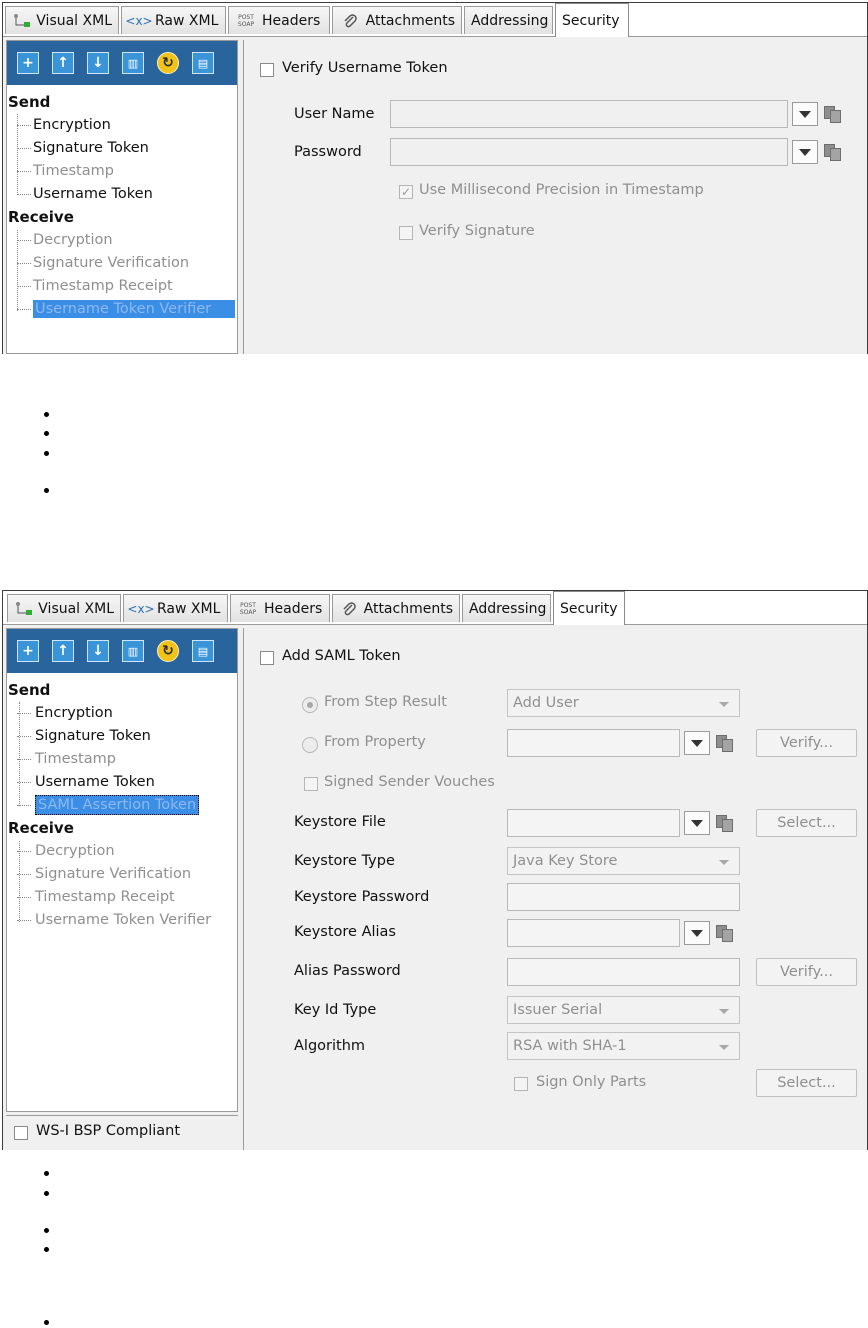 This screenshot has width=868, height=1328. I want to click on tree-toolbar: + ↑ ↓ ▥ ↻ ▤, so click(122, 651).